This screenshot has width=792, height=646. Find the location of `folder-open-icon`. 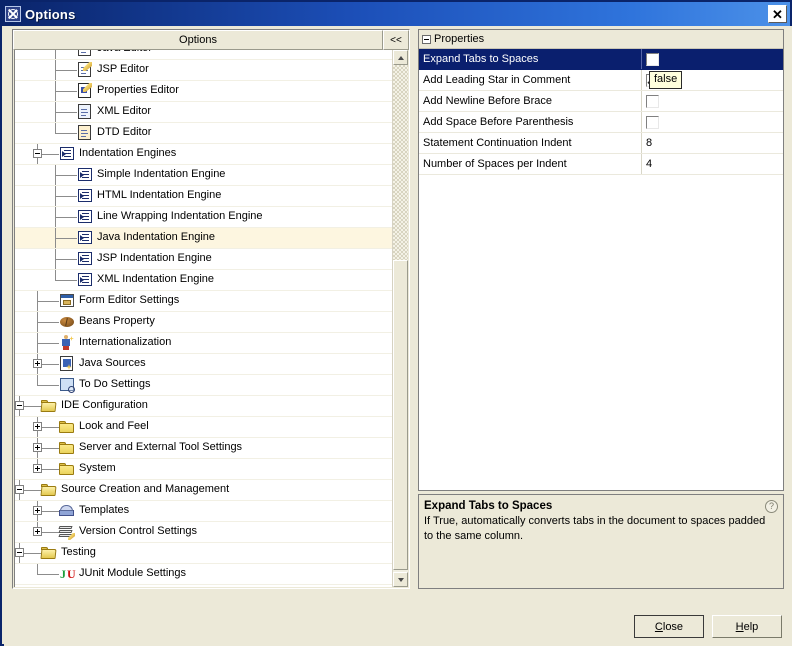

folder-open-icon is located at coordinates (48, 553).